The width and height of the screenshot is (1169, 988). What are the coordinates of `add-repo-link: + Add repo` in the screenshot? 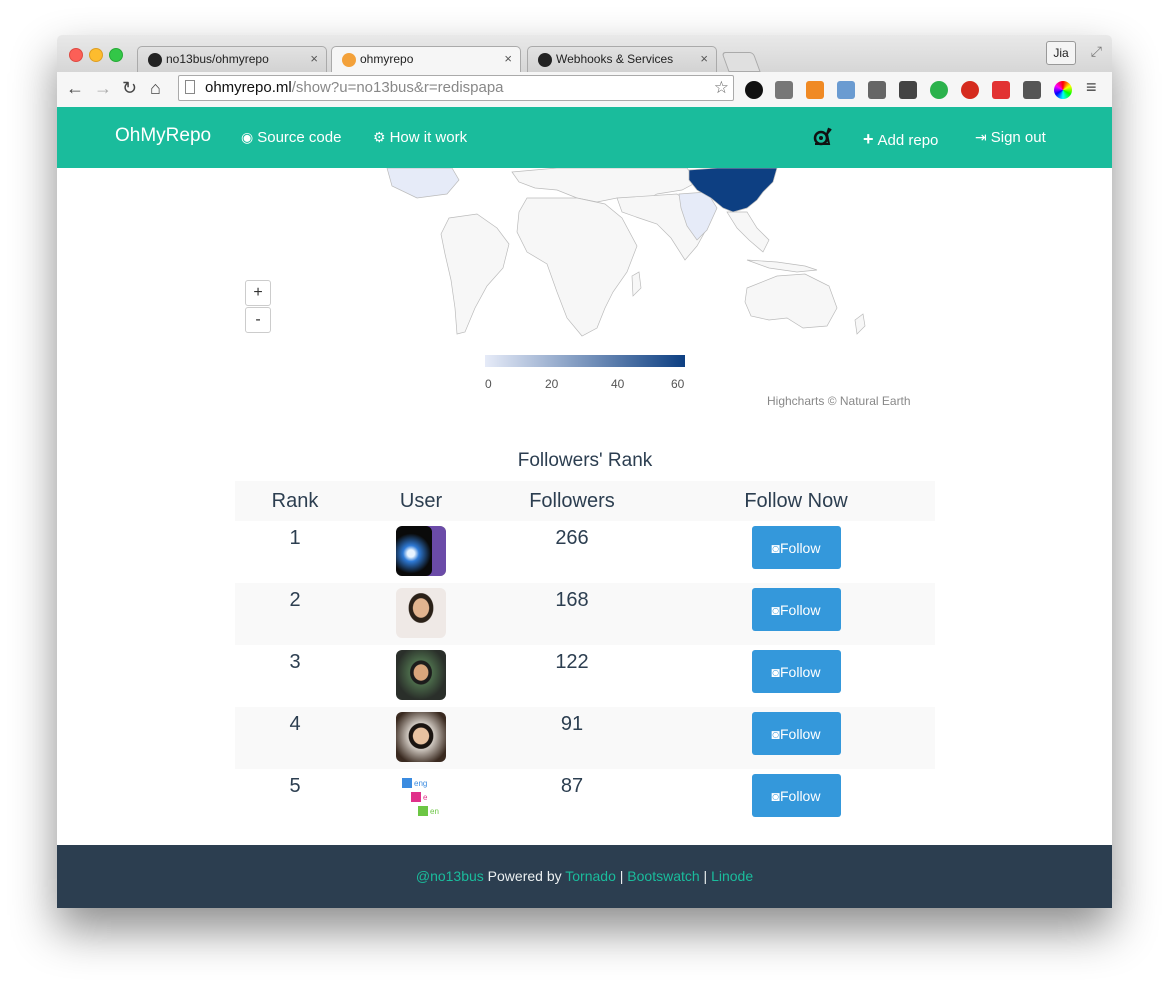 It's located at (900, 139).